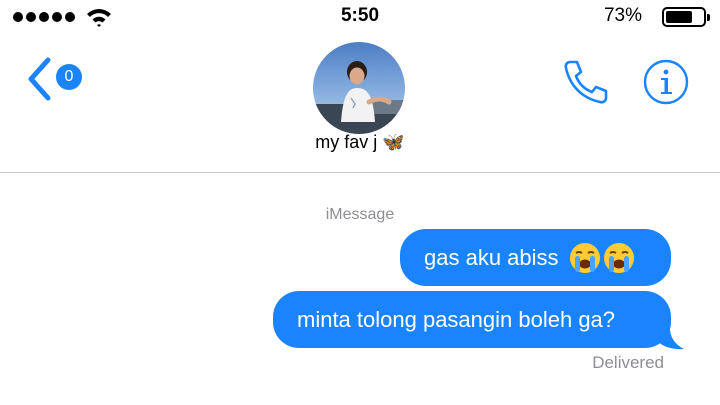  I want to click on message-text: gas aku abiss, so click(491, 257).